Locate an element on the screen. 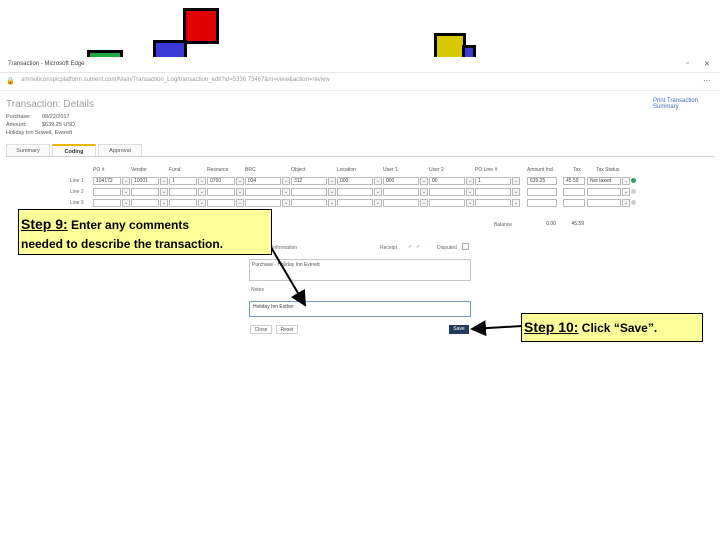 The image size is (720, 540). step9-text-line1: Enter any comments is located at coordinates (128, 225).